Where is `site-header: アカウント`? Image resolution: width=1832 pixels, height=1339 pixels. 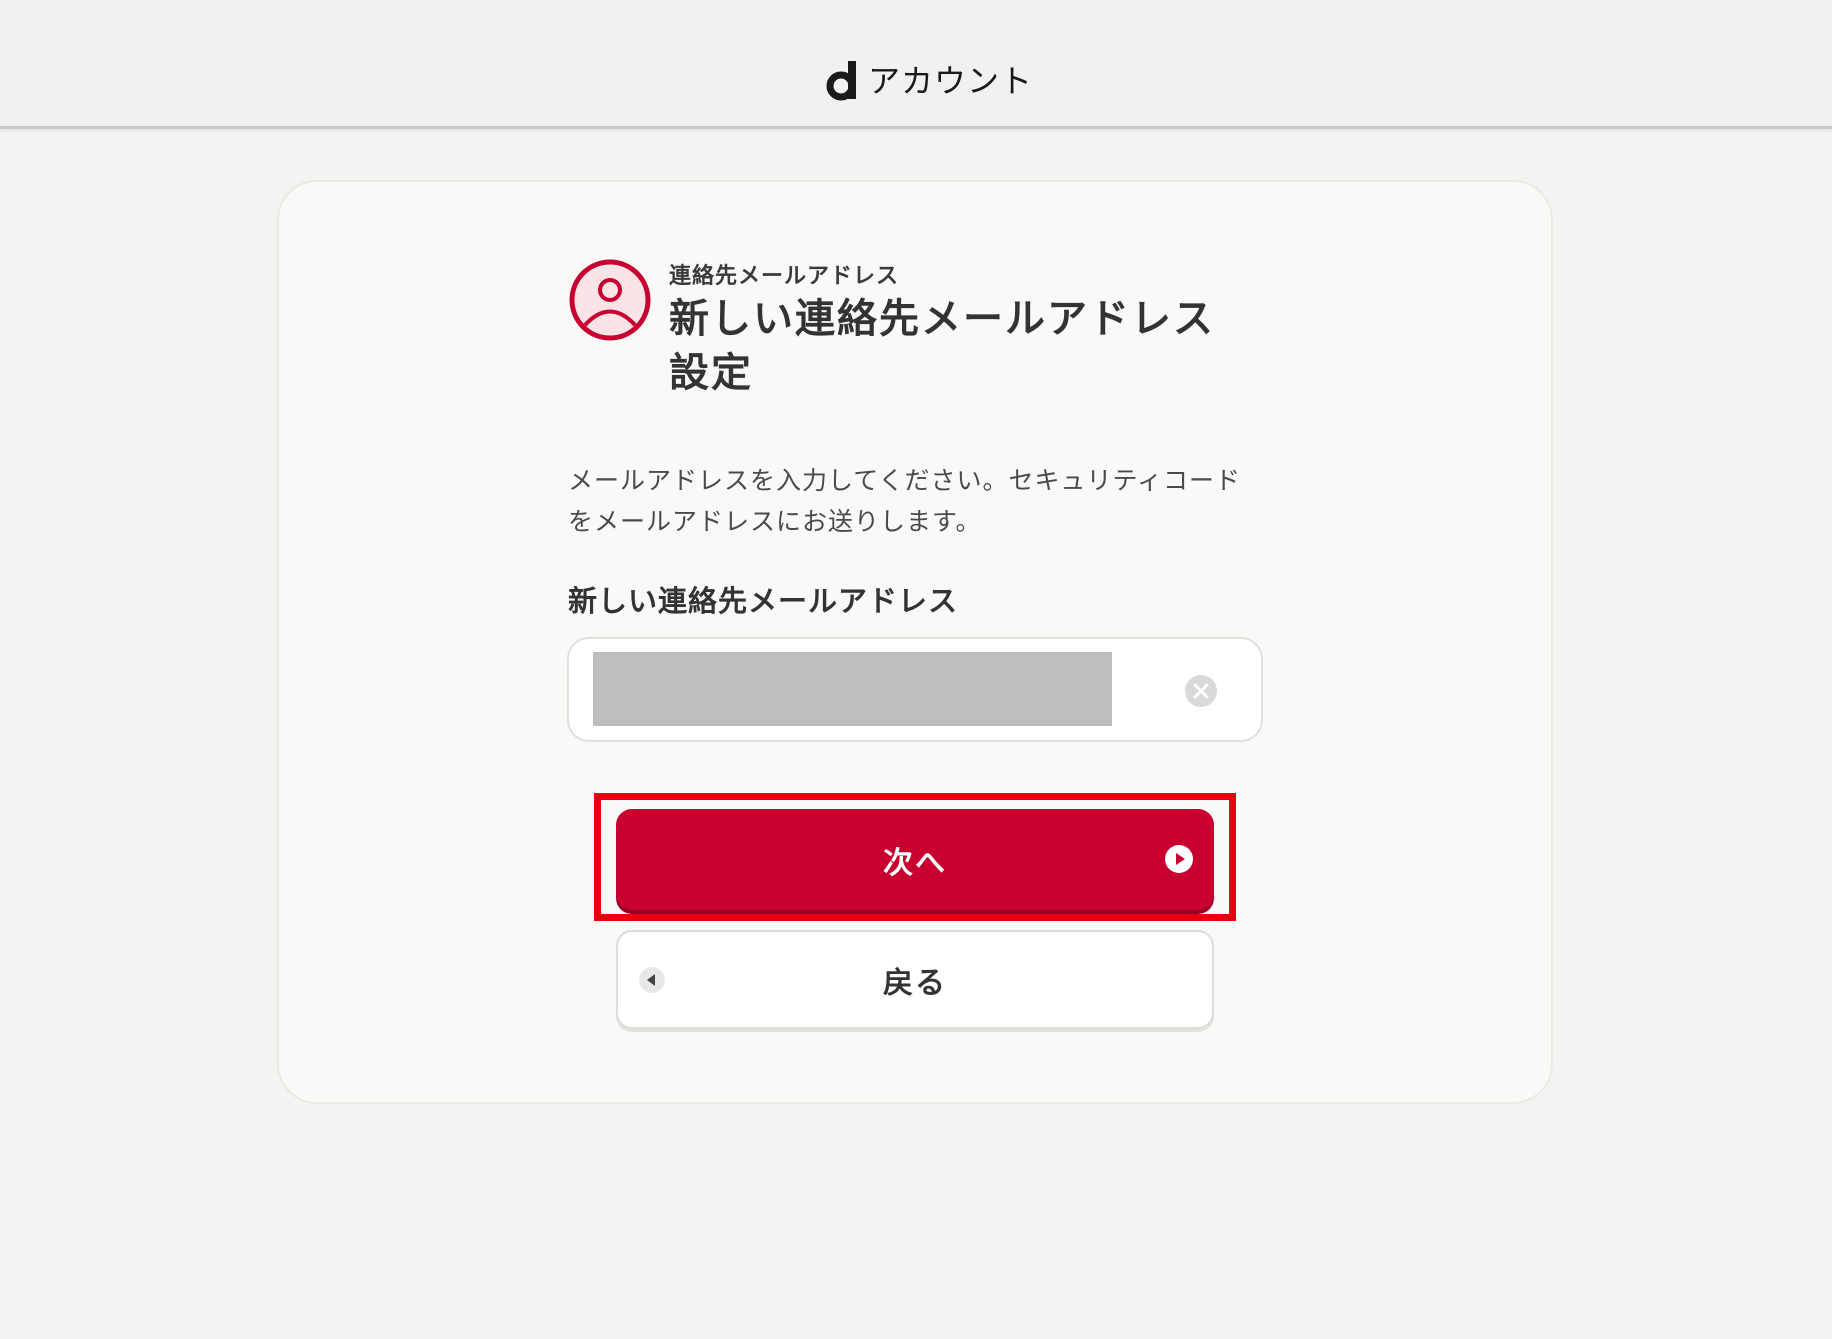 site-header: アカウント is located at coordinates (916, 64).